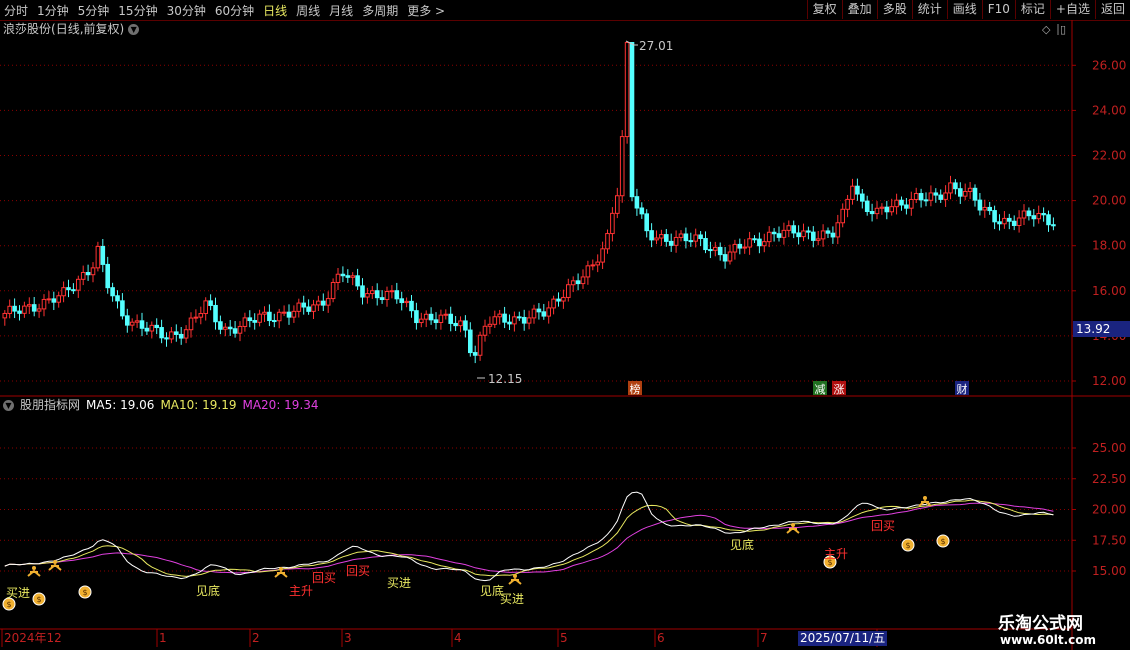 The width and height of the screenshot is (1130, 650). Describe the element at coordinates (33, 638) in the screenshot. I see `date-axis-label: 2024年12` at that location.